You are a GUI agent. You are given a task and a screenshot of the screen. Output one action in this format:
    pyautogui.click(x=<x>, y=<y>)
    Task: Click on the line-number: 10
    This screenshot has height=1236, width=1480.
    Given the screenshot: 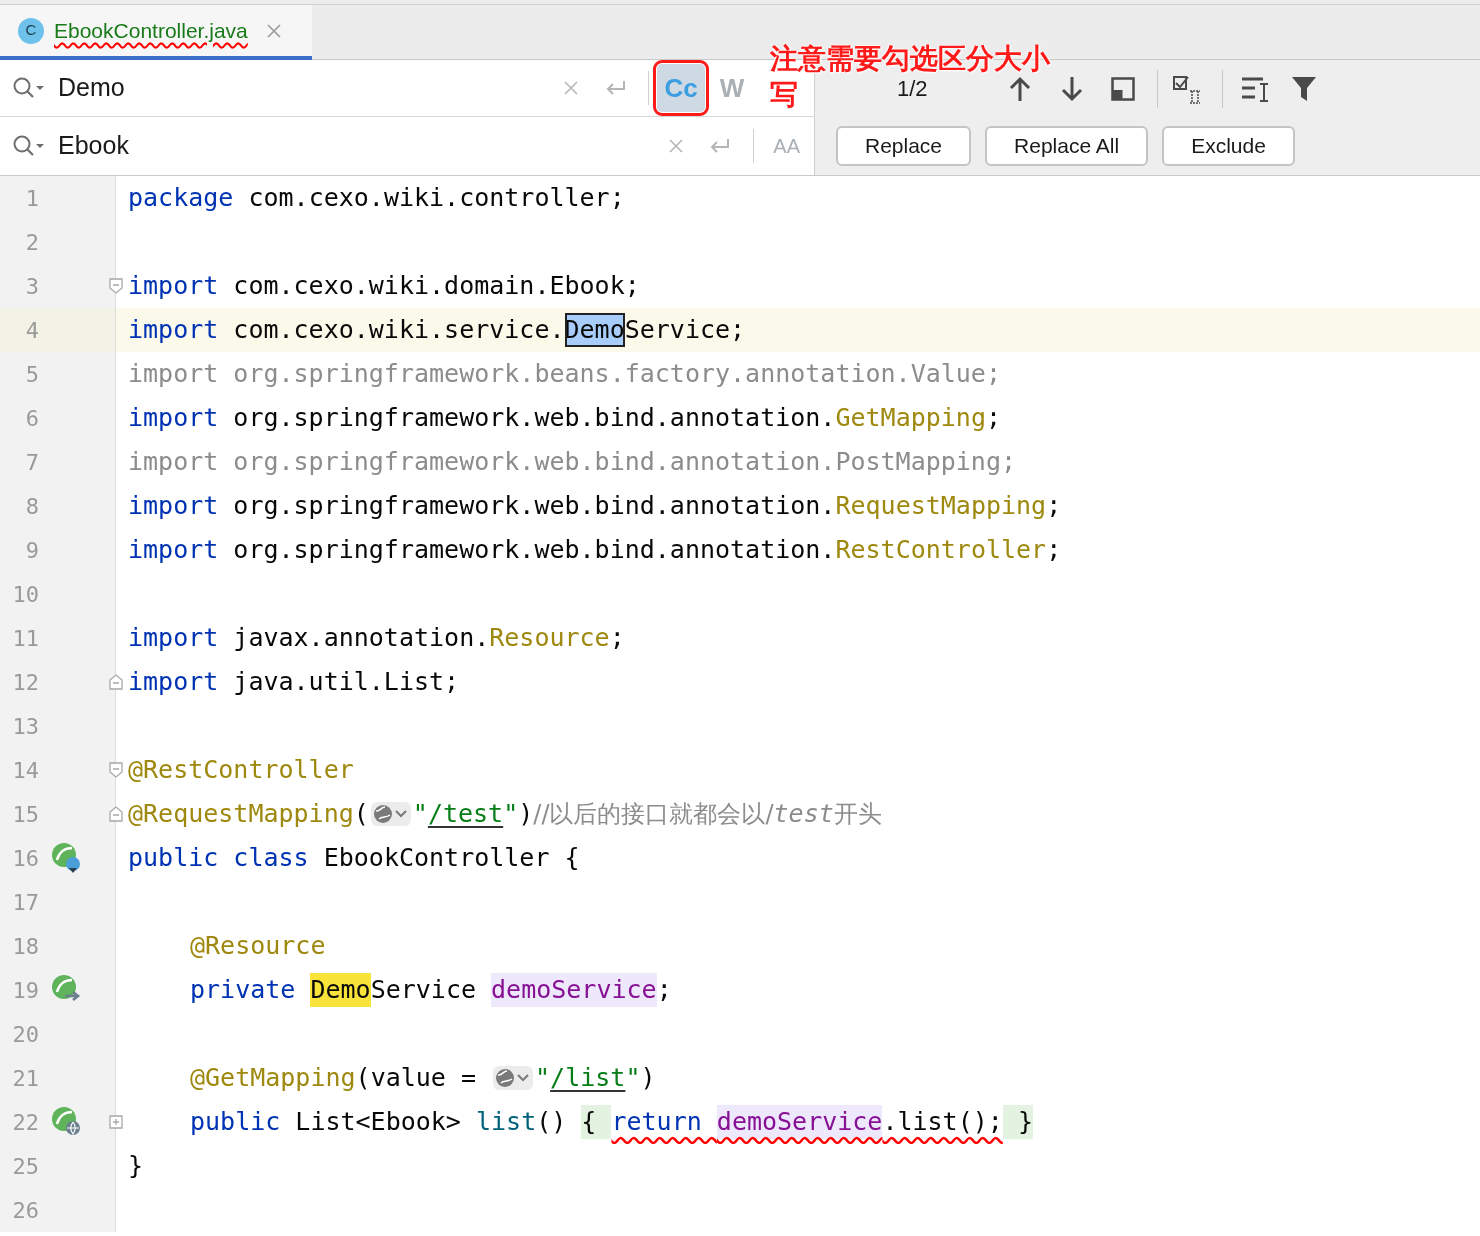 What is the action you would take?
    pyautogui.click(x=25, y=594)
    